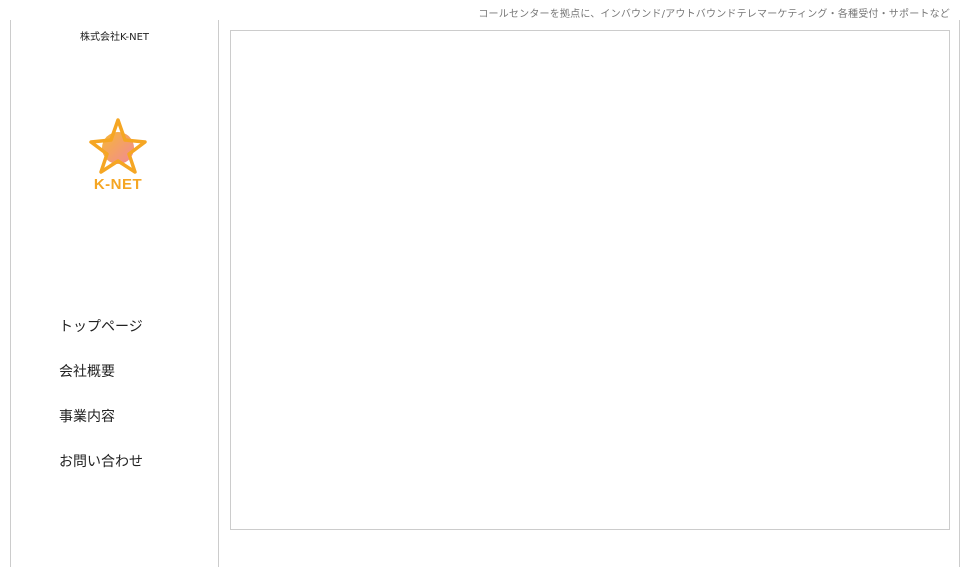 The width and height of the screenshot is (961, 567). Describe the element at coordinates (118, 146) in the screenshot. I see `star-globe-logo-icon` at that location.